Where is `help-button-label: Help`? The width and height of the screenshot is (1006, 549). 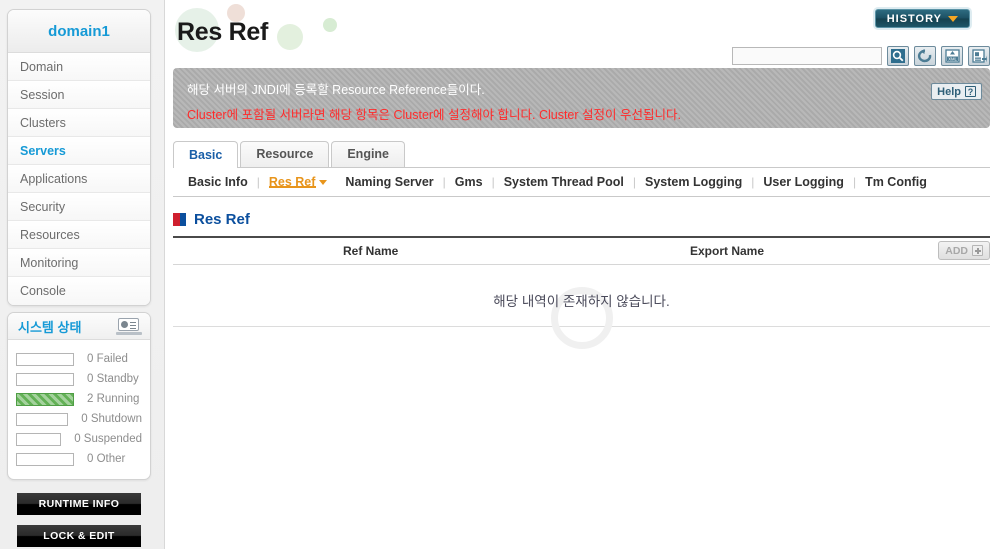
help-button-label: Help is located at coordinates (949, 91).